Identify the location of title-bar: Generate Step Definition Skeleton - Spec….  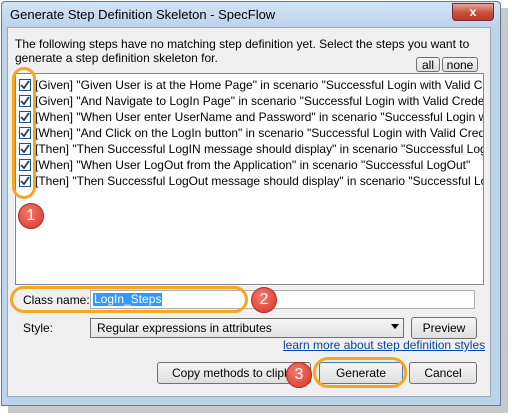
(251, 15).